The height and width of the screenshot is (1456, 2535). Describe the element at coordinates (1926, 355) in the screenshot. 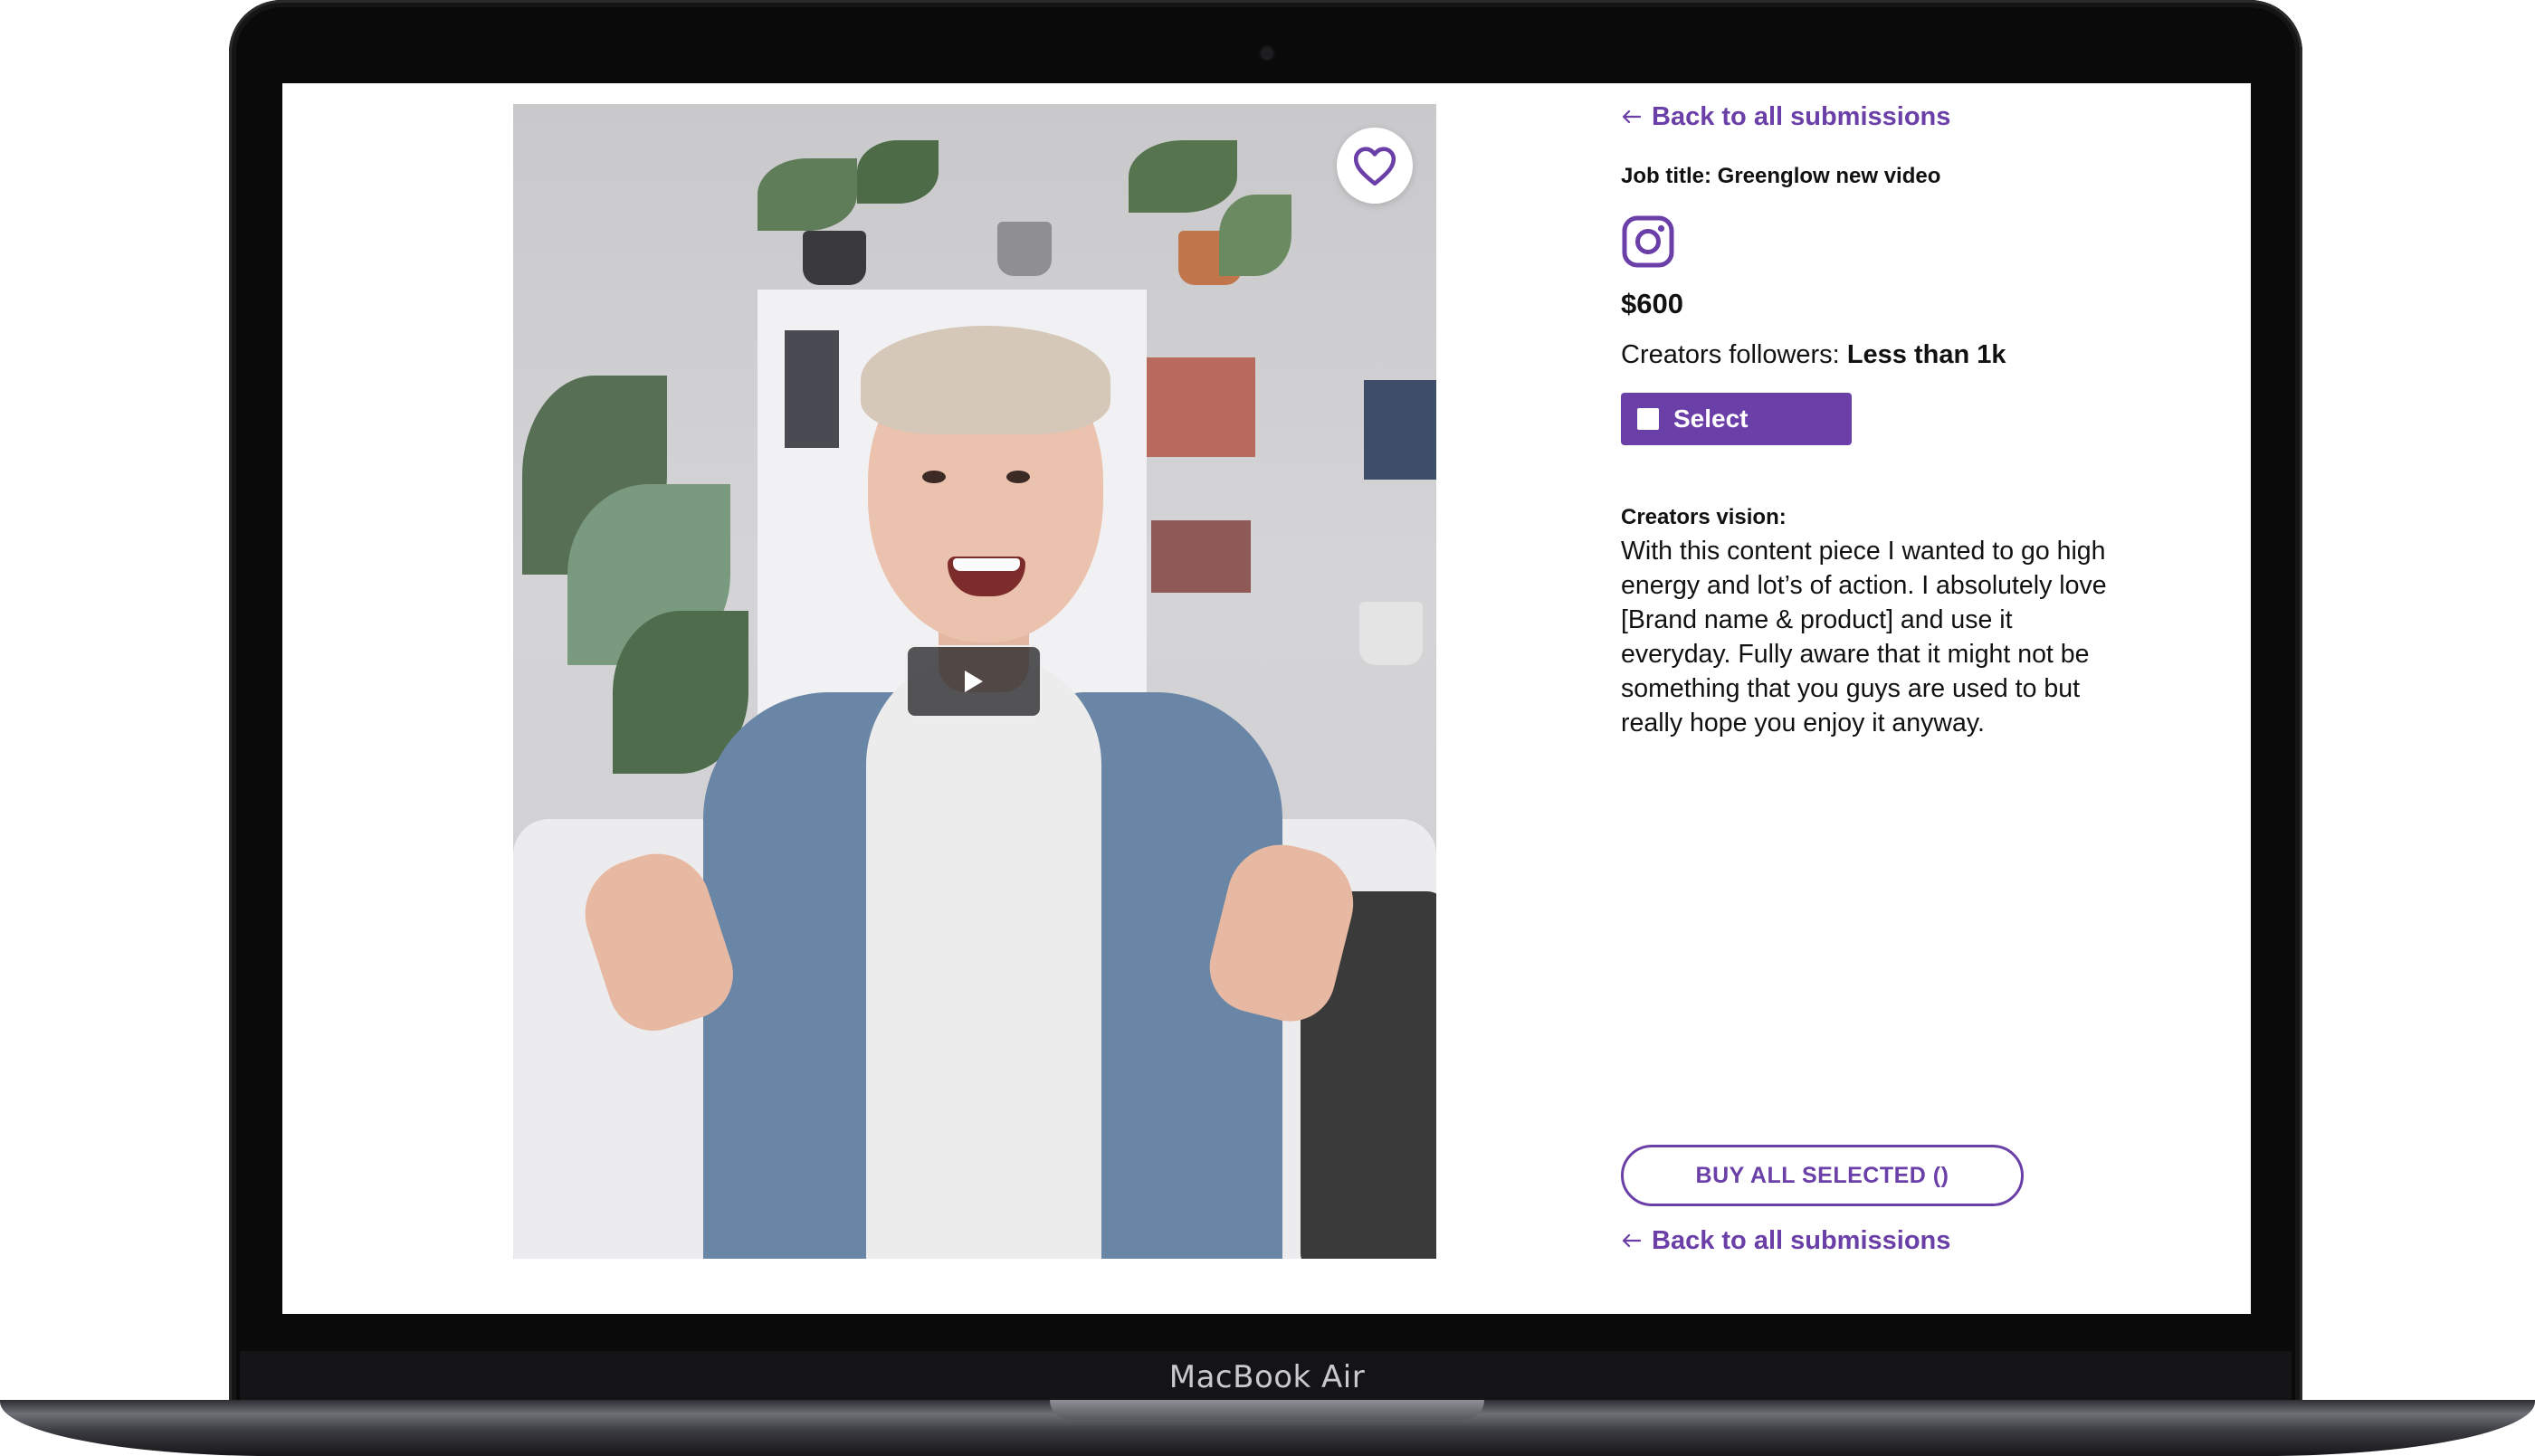

I see `followers-value: Less than 1k` at that location.